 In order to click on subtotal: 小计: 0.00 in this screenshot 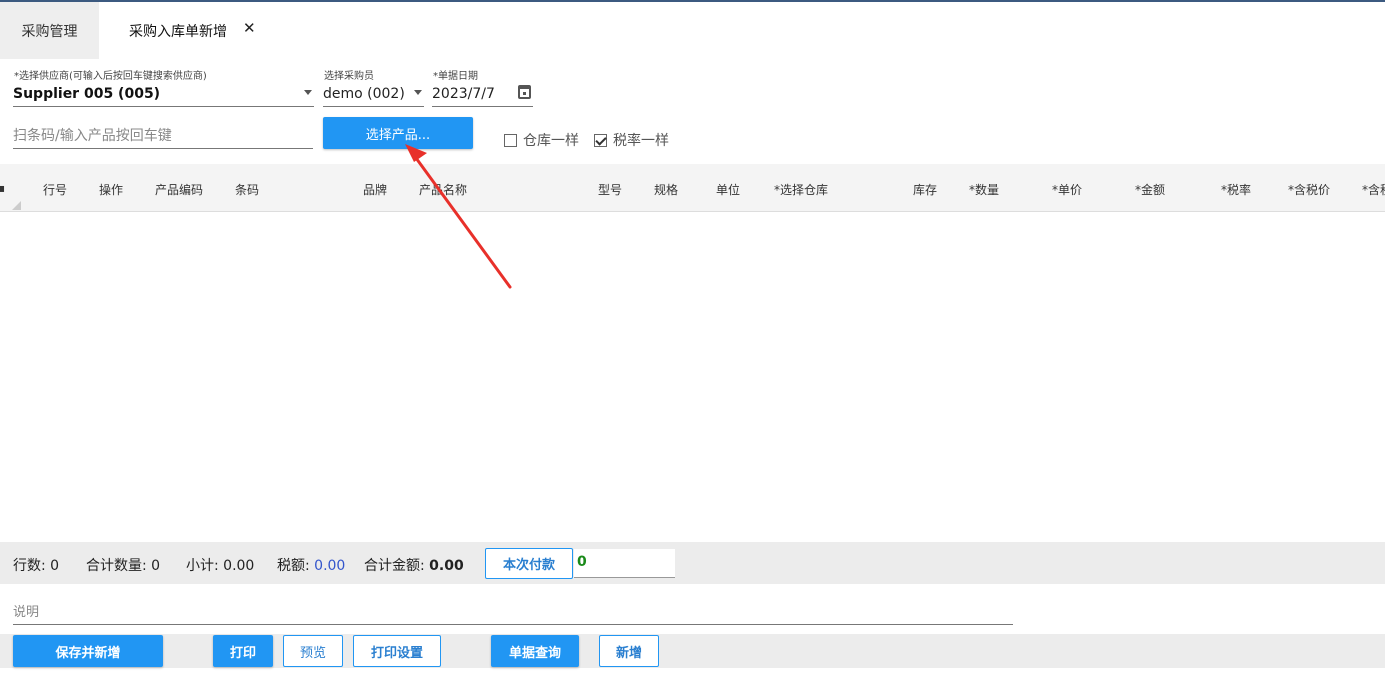, I will do `click(220, 566)`.